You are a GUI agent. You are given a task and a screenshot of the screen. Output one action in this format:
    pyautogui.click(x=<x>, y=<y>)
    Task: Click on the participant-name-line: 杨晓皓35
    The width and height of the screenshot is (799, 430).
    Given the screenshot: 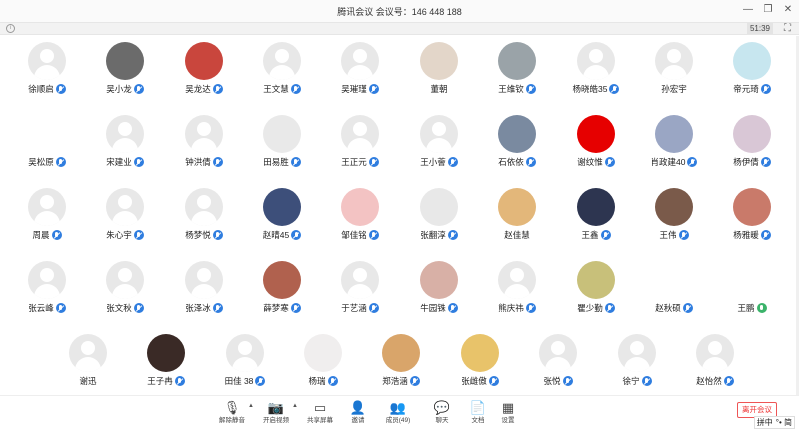 What is the action you would take?
    pyautogui.click(x=596, y=89)
    